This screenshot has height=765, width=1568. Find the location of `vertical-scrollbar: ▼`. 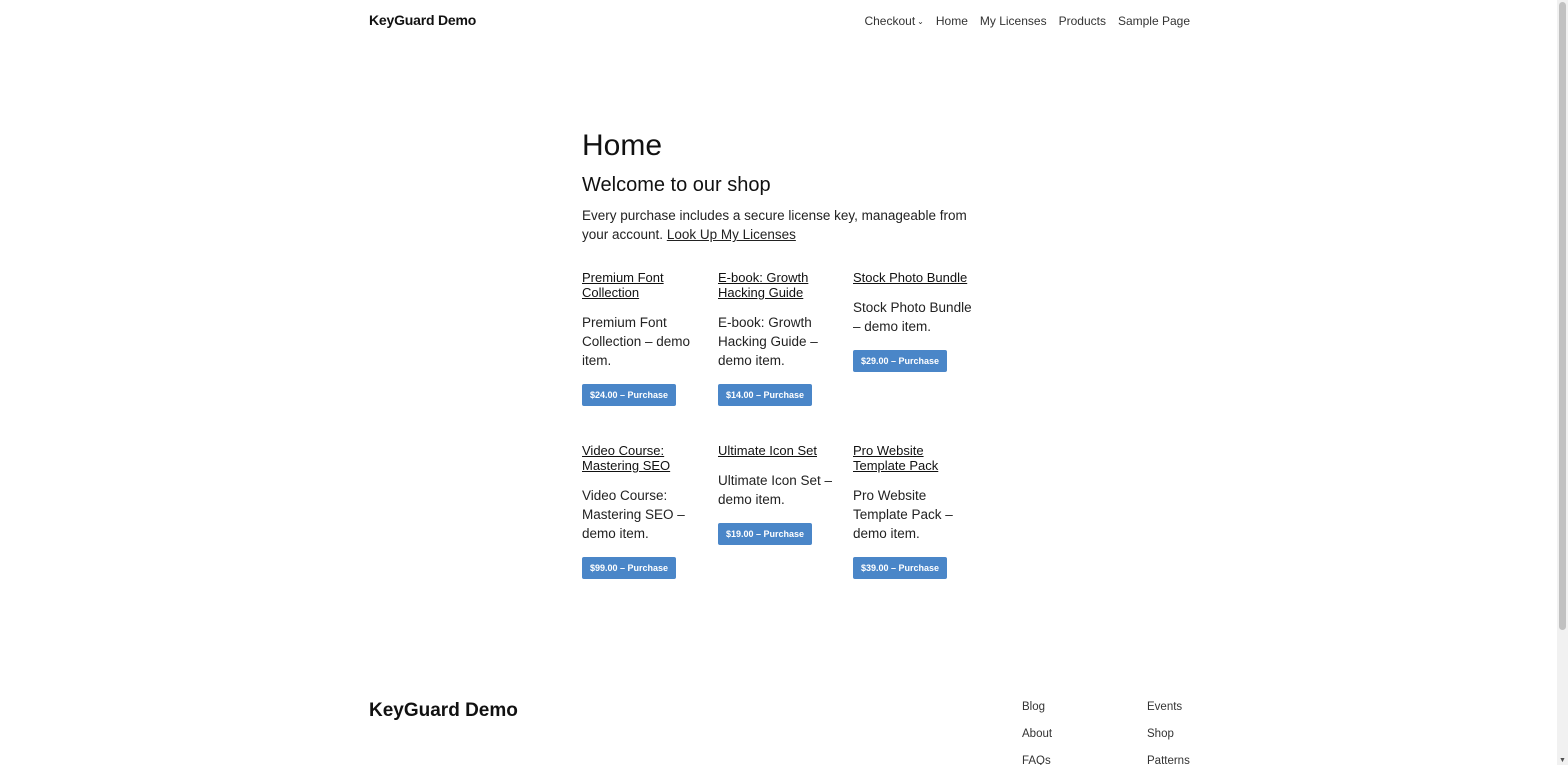

vertical-scrollbar: ▼ is located at coordinates (1562, 382).